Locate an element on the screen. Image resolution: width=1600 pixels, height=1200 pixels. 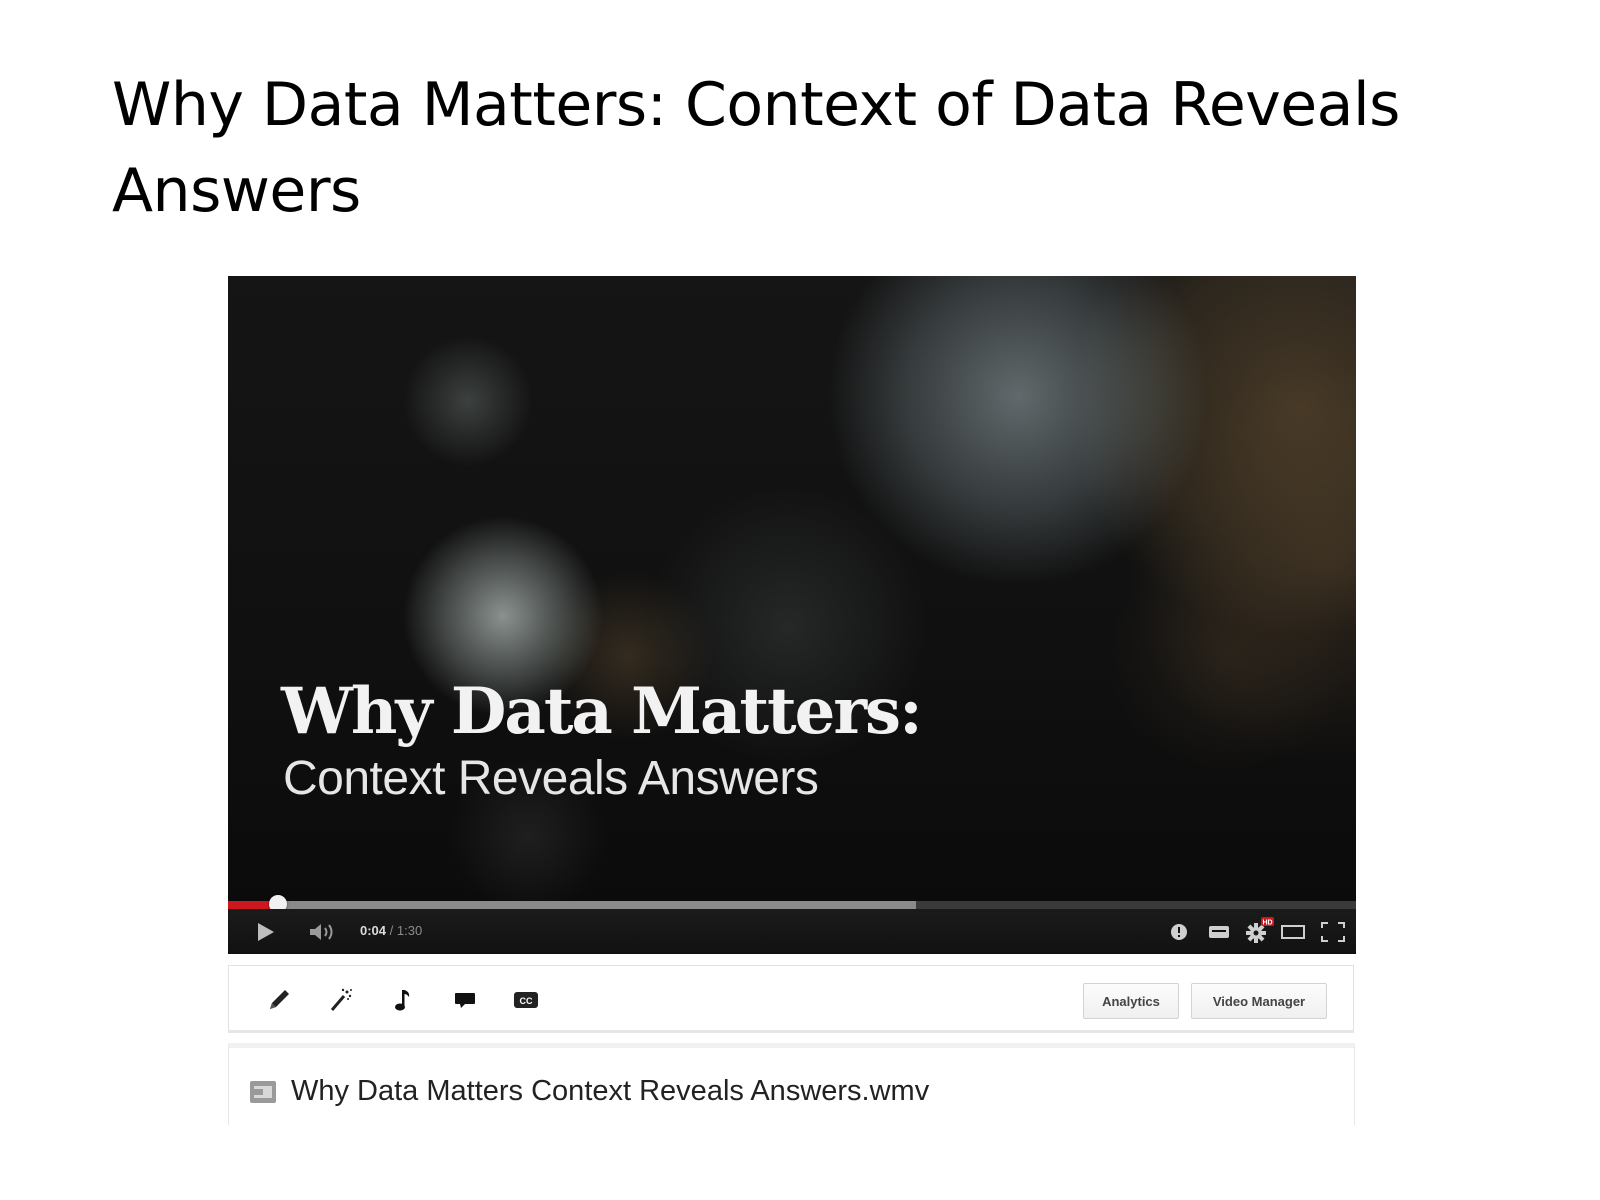
fullscreen-icon is located at coordinates (1333, 932).